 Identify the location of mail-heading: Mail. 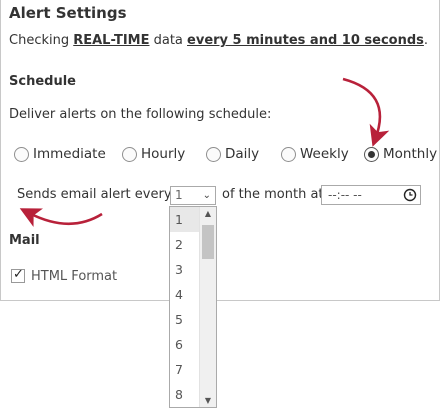
(24, 240).